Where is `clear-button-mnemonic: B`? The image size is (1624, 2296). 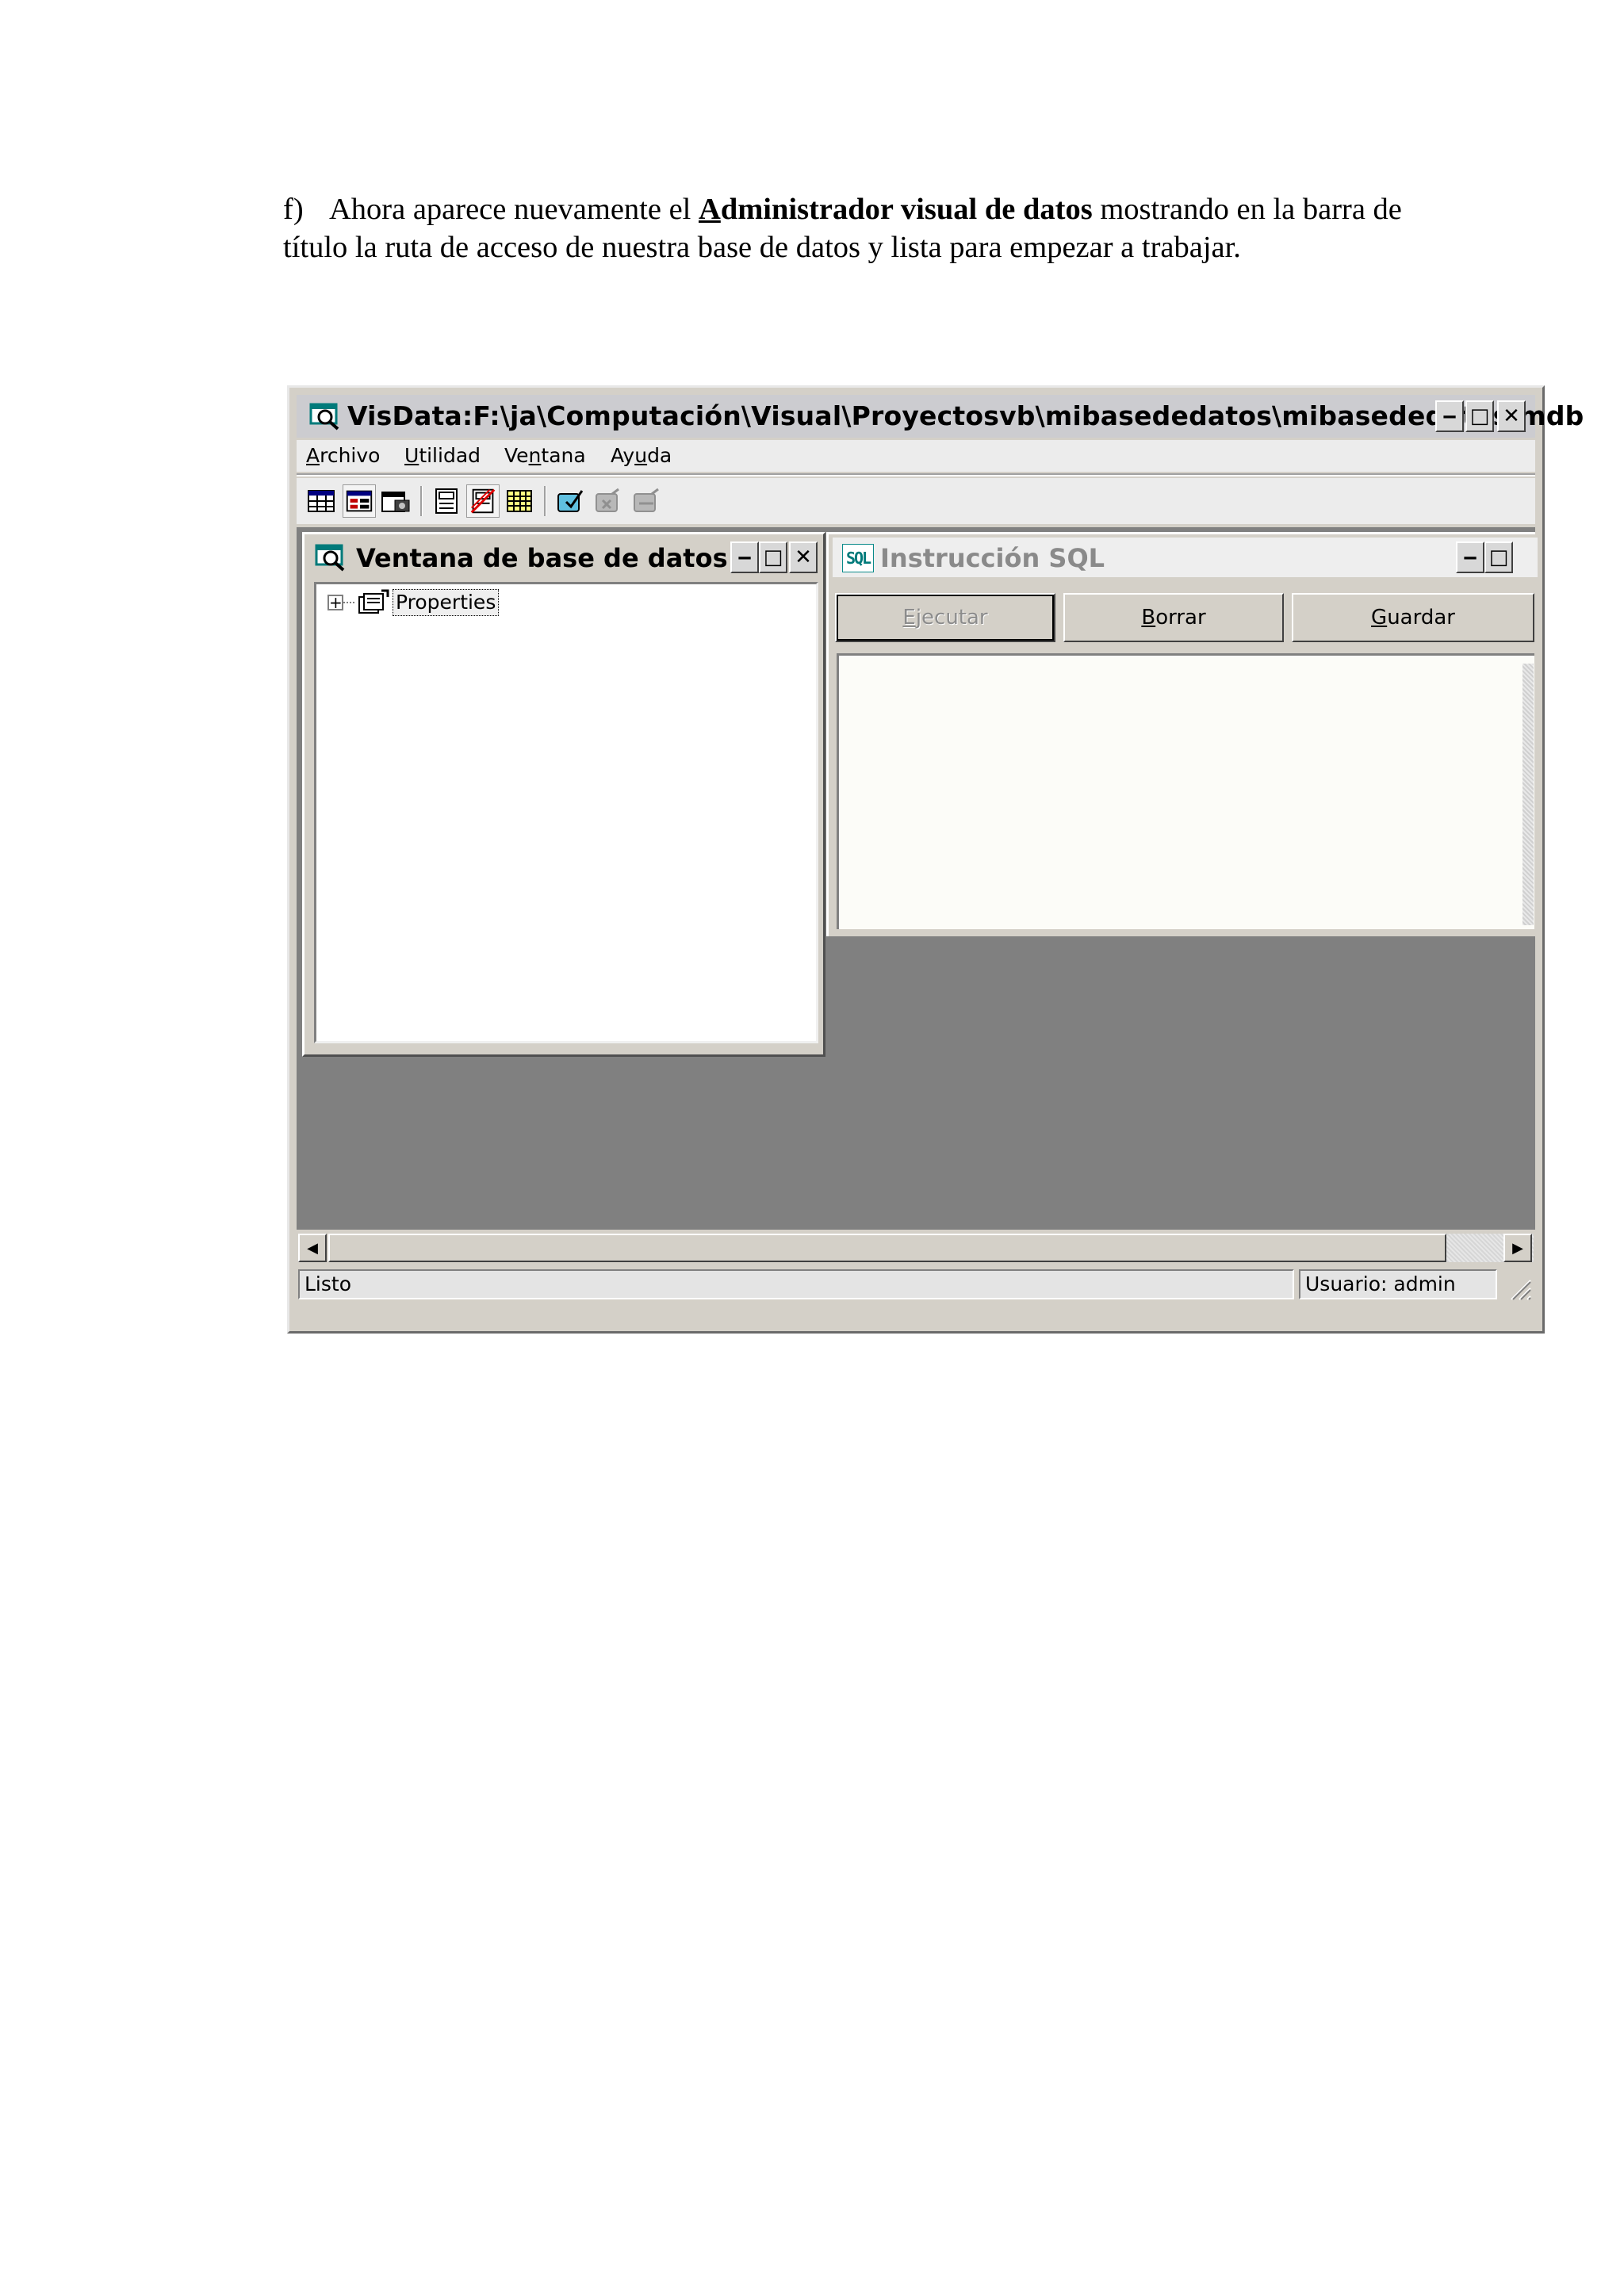 clear-button-mnemonic: B is located at coordinates (1148, 618).